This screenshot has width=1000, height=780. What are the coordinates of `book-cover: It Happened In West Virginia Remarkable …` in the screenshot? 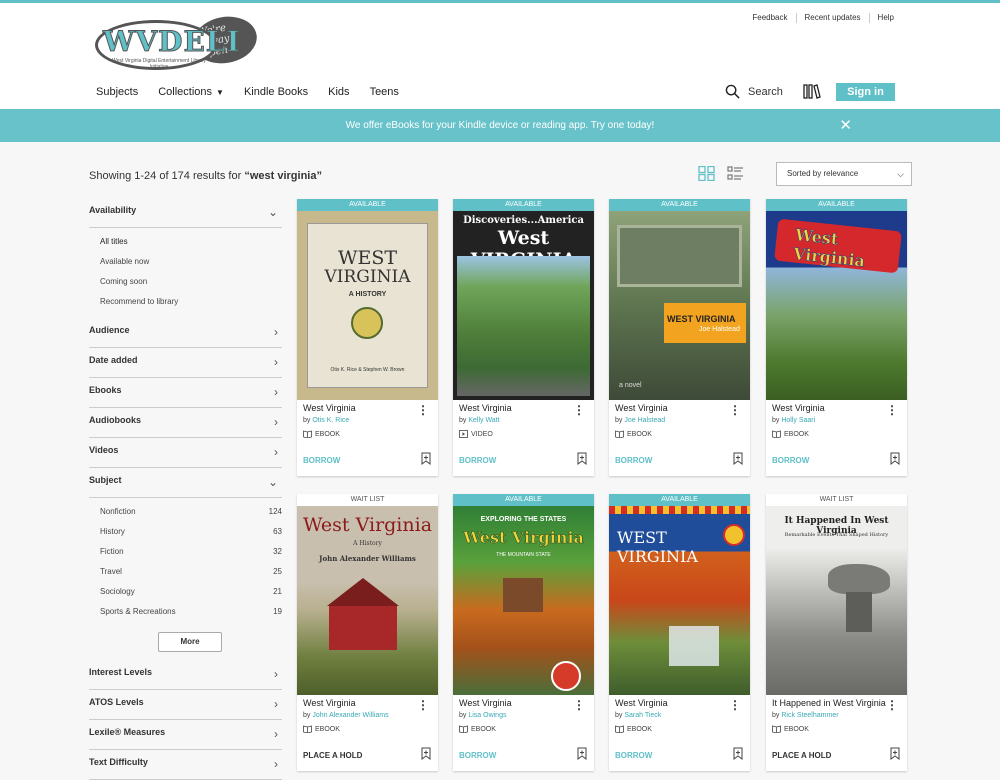 It's located at (836, 600).